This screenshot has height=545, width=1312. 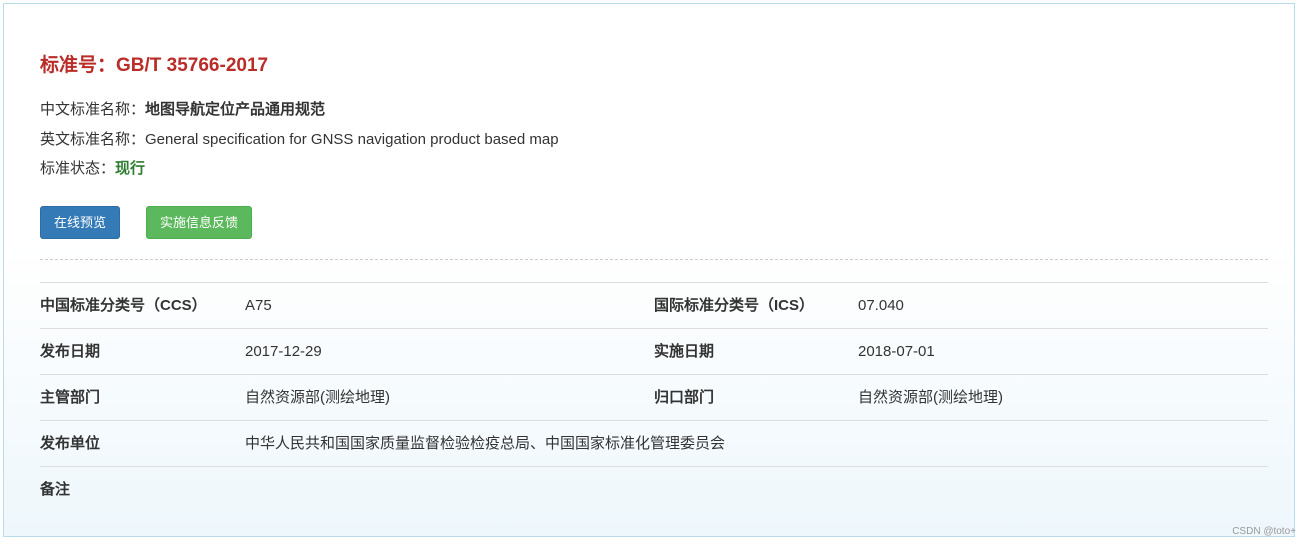 I want to click on table-row: 中国标准分类号（CCS） A75 国际标准分类号（ICS） 07.040, so click(x=654, y=306).